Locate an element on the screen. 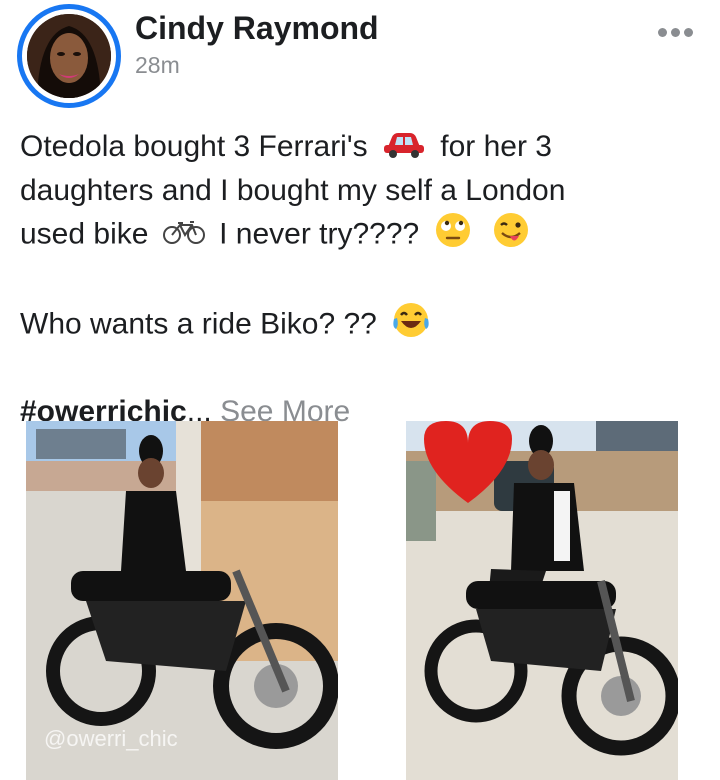 This screenshot has width=720, height=780. post-line-3: used bike I never try???? is located at coordinates (360, 235).